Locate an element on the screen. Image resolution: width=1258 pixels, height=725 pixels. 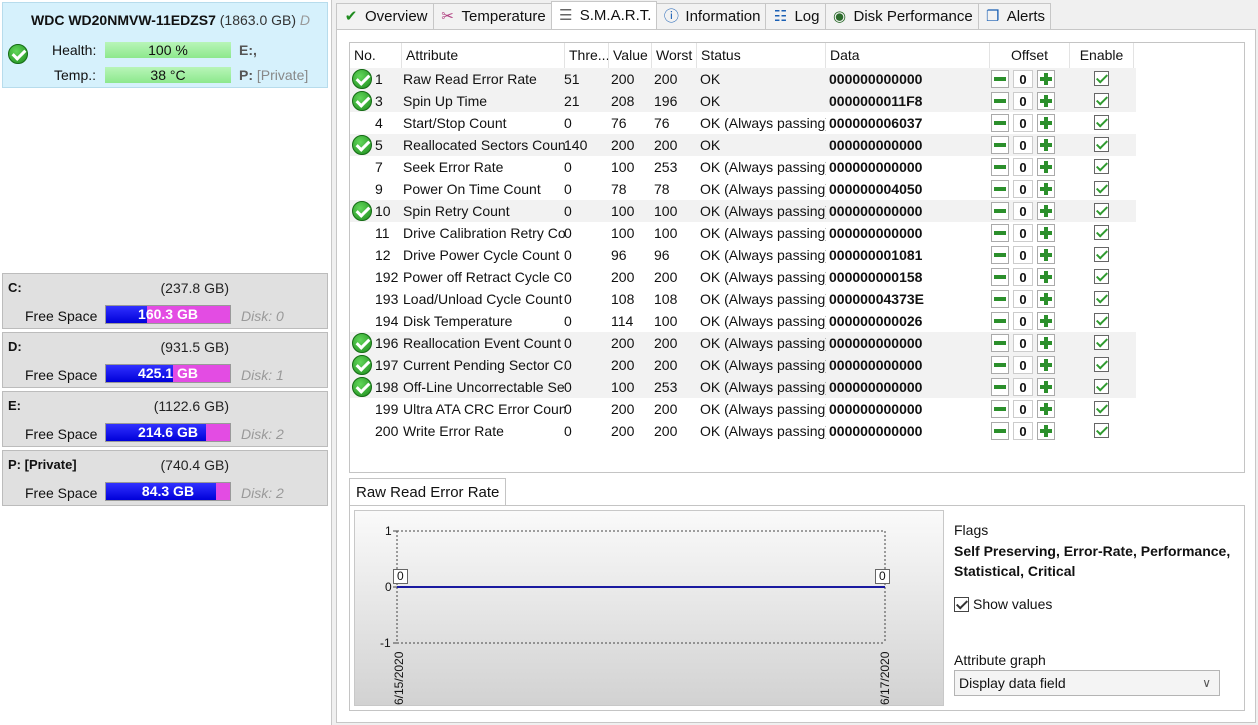
tab-disk-performance: ◉ Disk Performance is located at coordinates (901, 16).